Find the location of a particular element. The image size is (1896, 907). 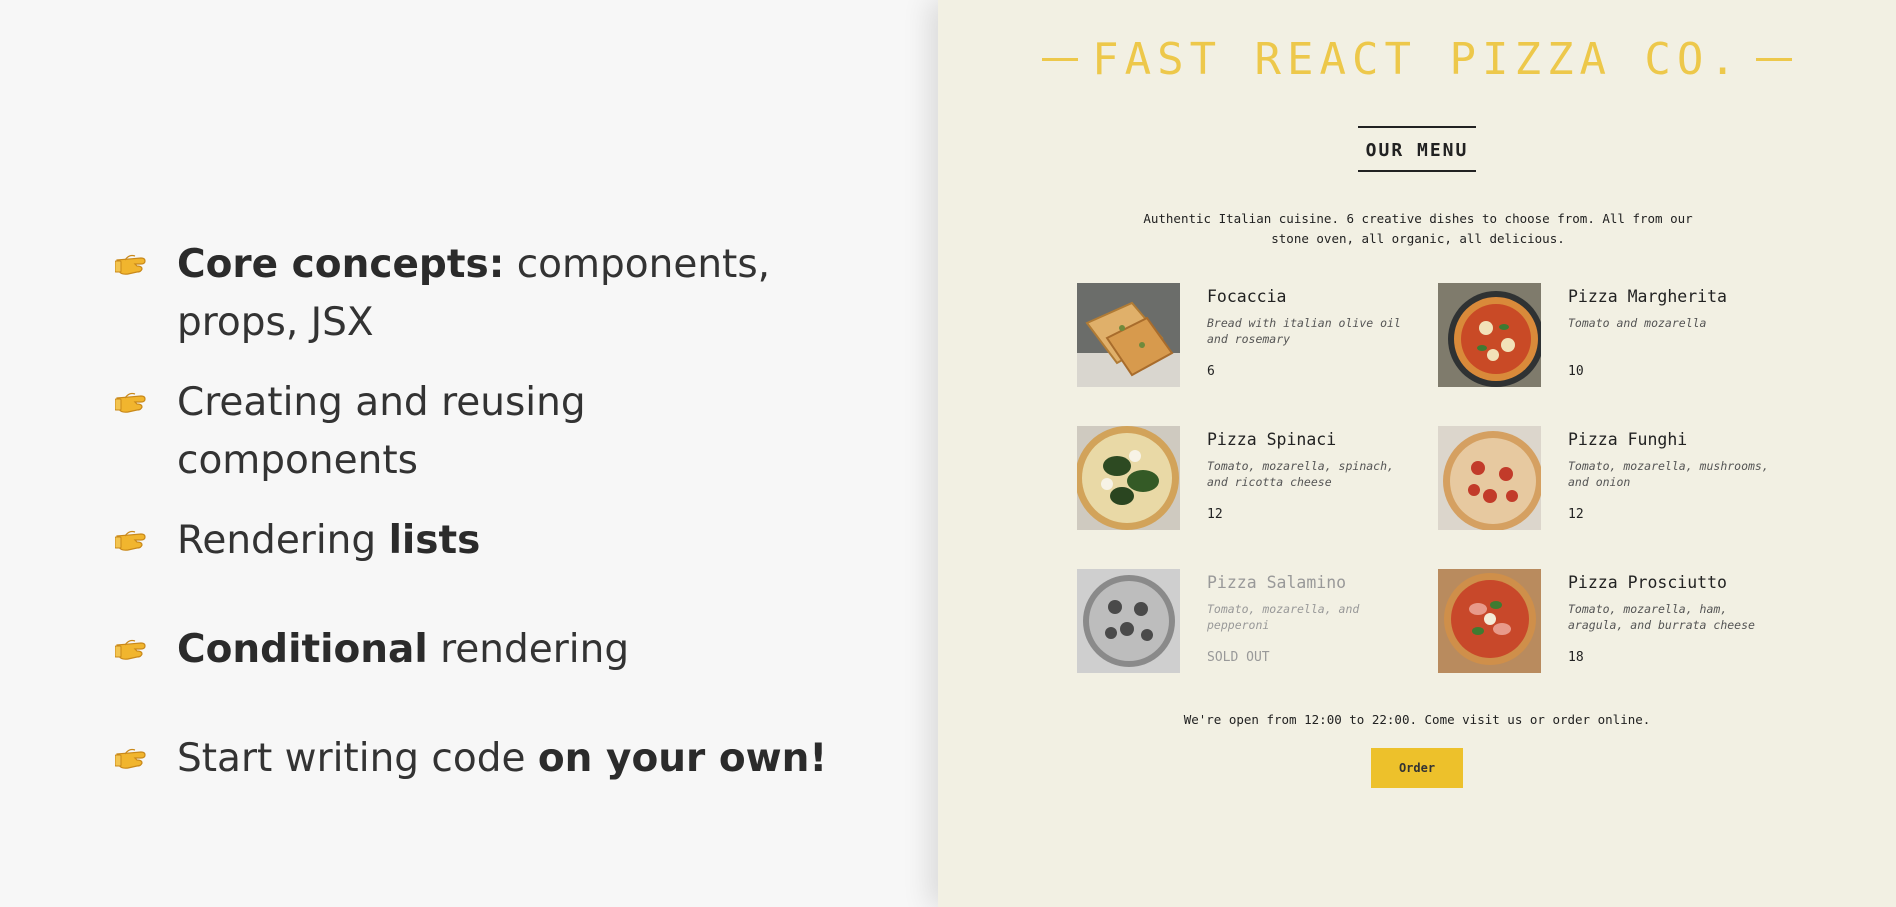

pizza-ingredients: Tomato and mozarella is located at coordinates (1637, 323).